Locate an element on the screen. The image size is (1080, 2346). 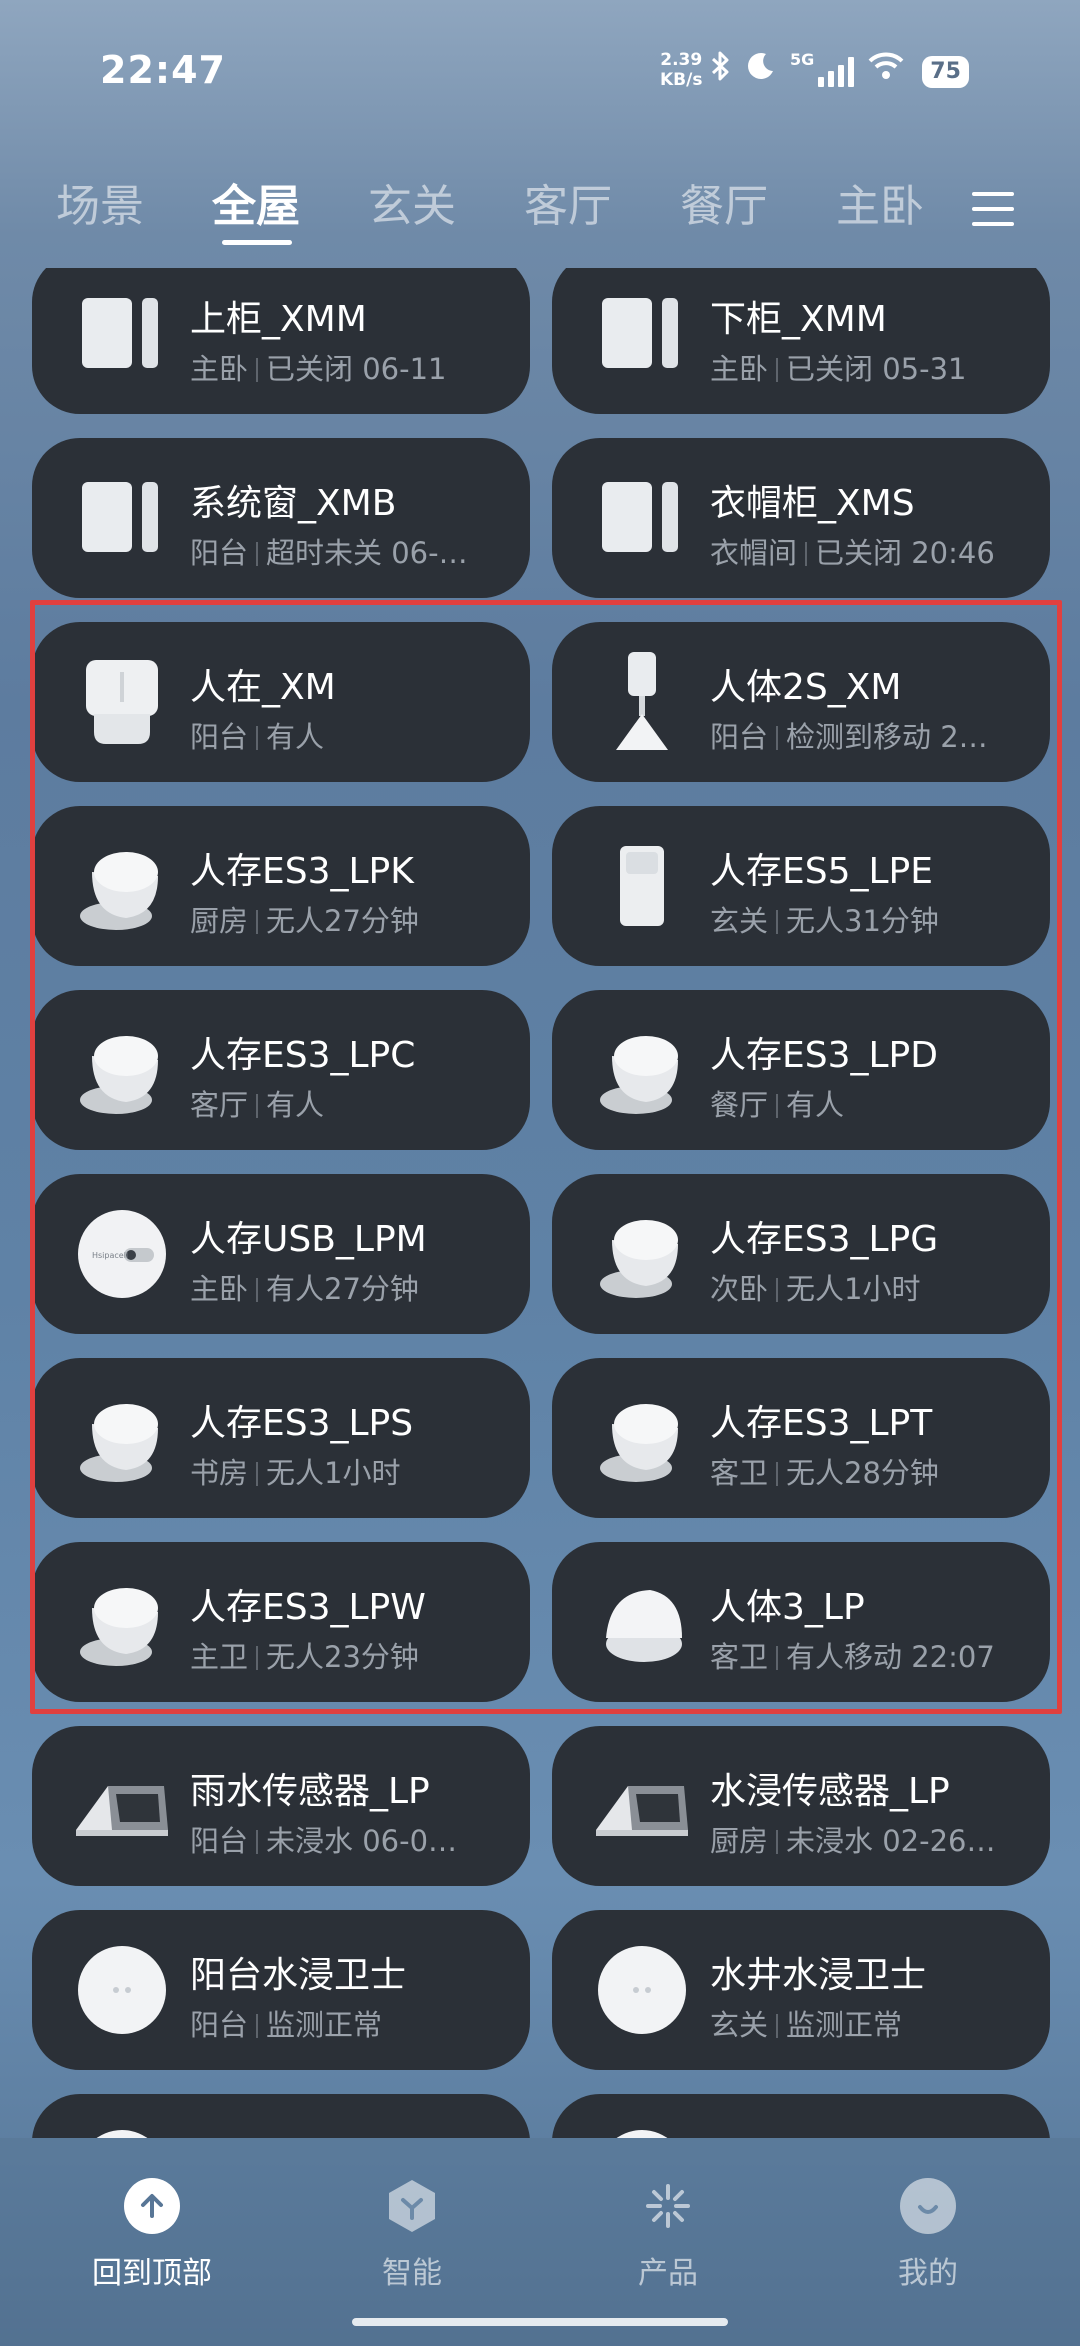
device-card: 人体3_LP 客卫 有人移动 22:07 is located at coordinates (801, 1622).